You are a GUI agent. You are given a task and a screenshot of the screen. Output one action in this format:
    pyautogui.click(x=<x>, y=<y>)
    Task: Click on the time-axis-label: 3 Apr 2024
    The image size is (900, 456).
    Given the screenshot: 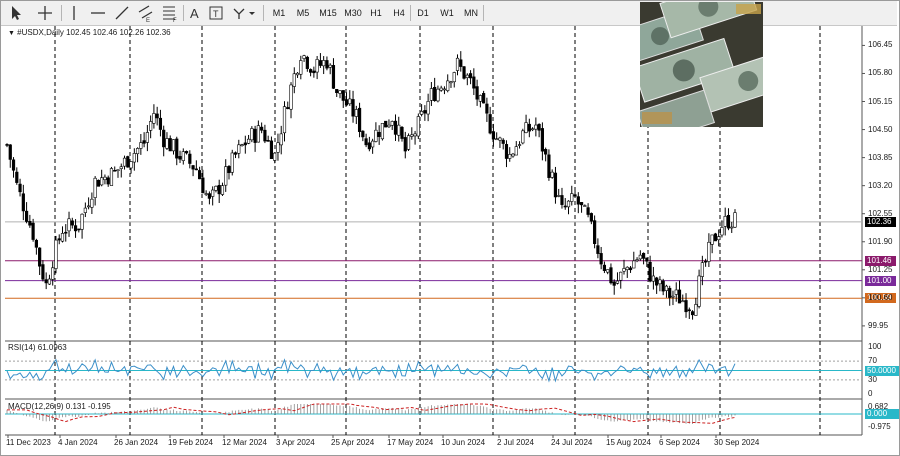 What is the action you would take?
    pyautogui.click(x=295, y=442)
    